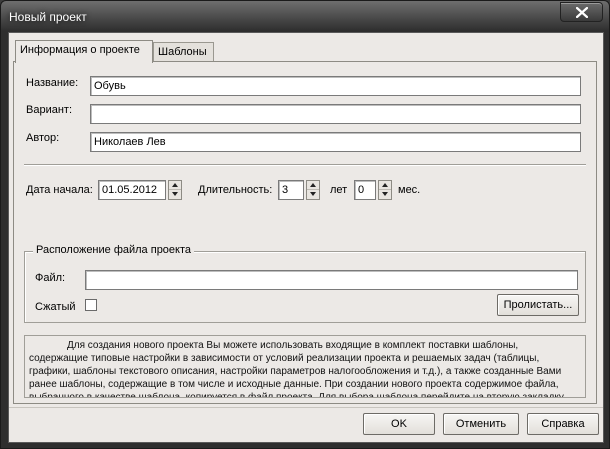  Describe the element at coordinates (48, 17) in the screenshot. I see `window-title: Новый проект` at that location.